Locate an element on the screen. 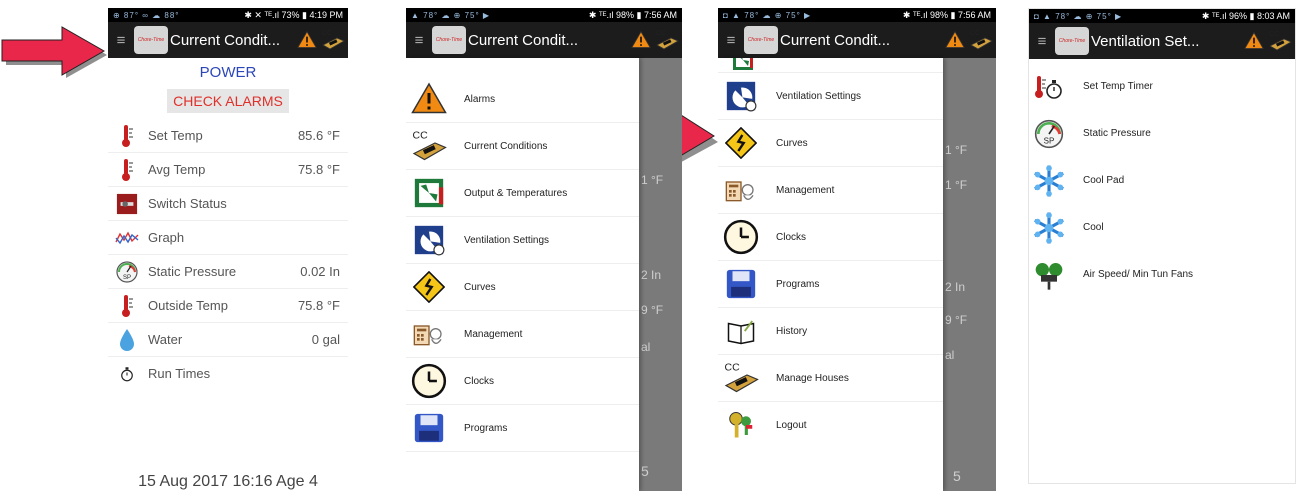  drawer-item-manage-houses: Manage Houses is located at coordinates (830, 378).